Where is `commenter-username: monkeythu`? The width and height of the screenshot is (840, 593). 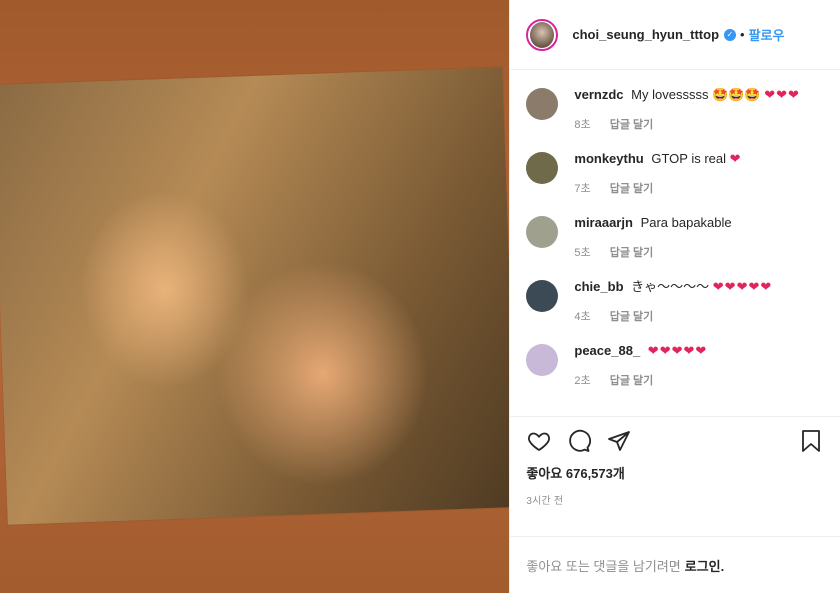
commenter-username: monkeythu is located at coordinates (608, 158).